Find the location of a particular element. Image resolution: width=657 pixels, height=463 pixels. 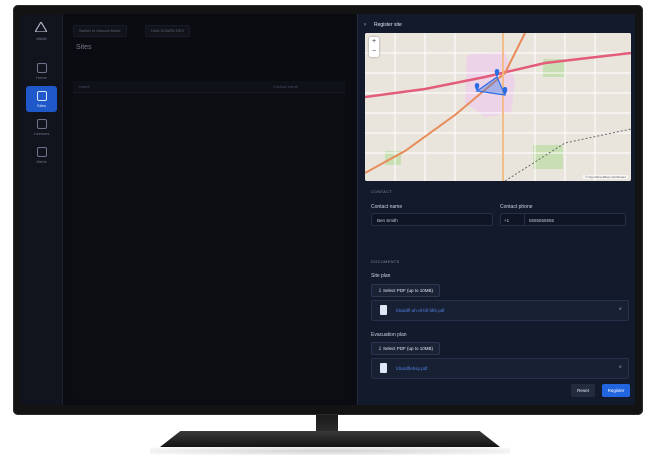

logo-icon is located at coordinates (41, 27).